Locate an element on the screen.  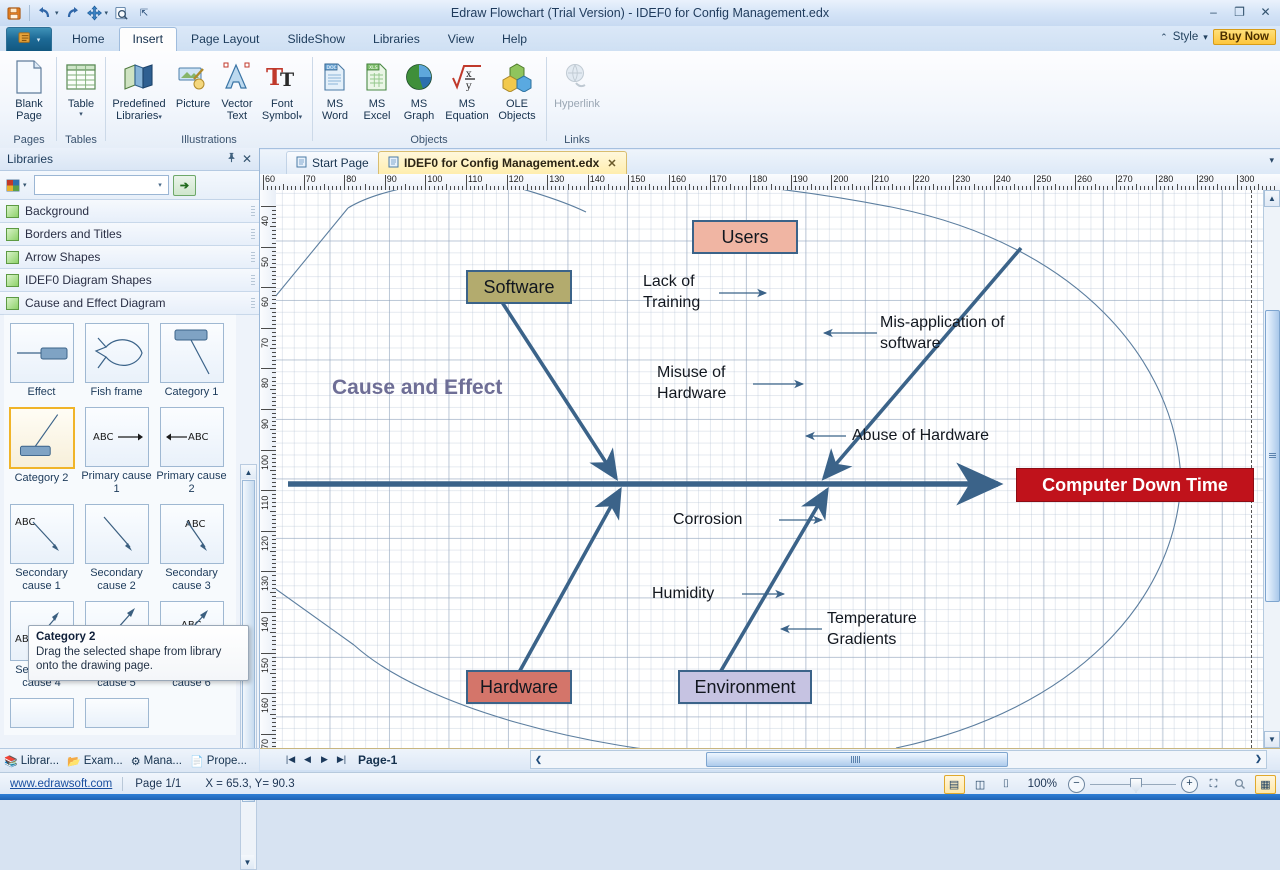
shape-item-fish-frame: Fish frame is located at coordinates (116, 357).